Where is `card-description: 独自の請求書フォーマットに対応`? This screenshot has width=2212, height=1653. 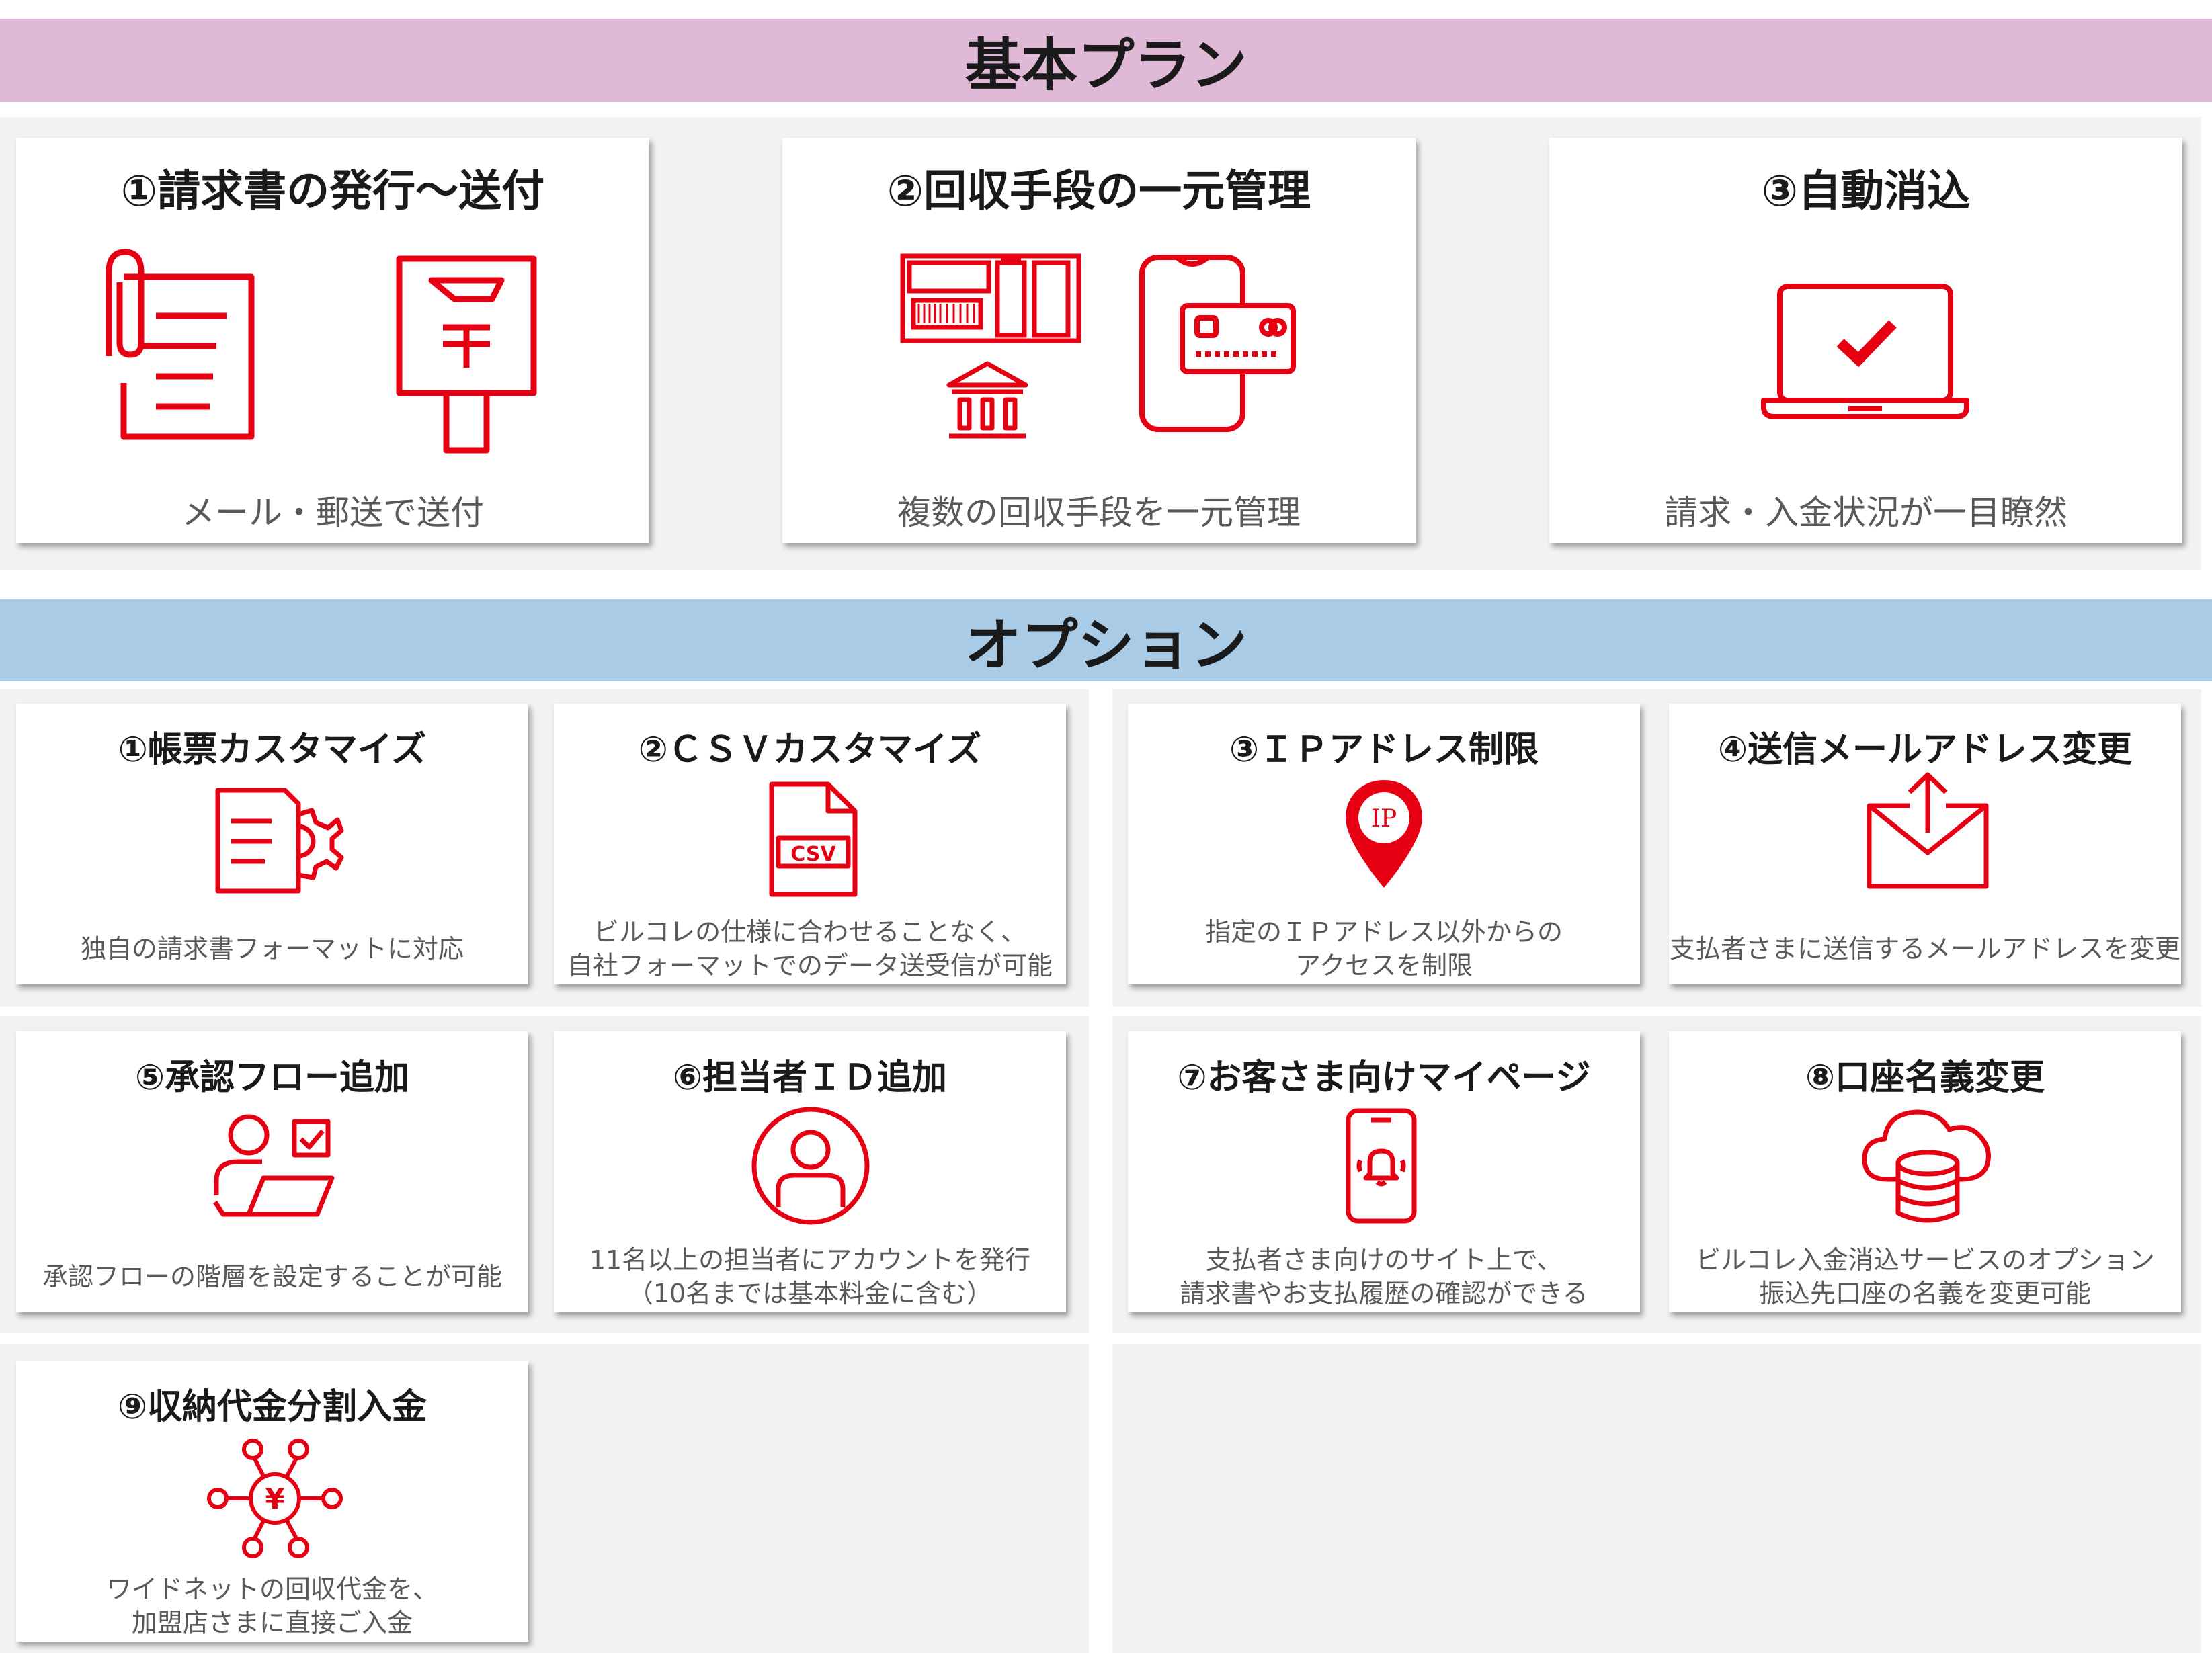 card-description: 独自の請求書フォーマットに対応 is located at coordinates (272, 949).